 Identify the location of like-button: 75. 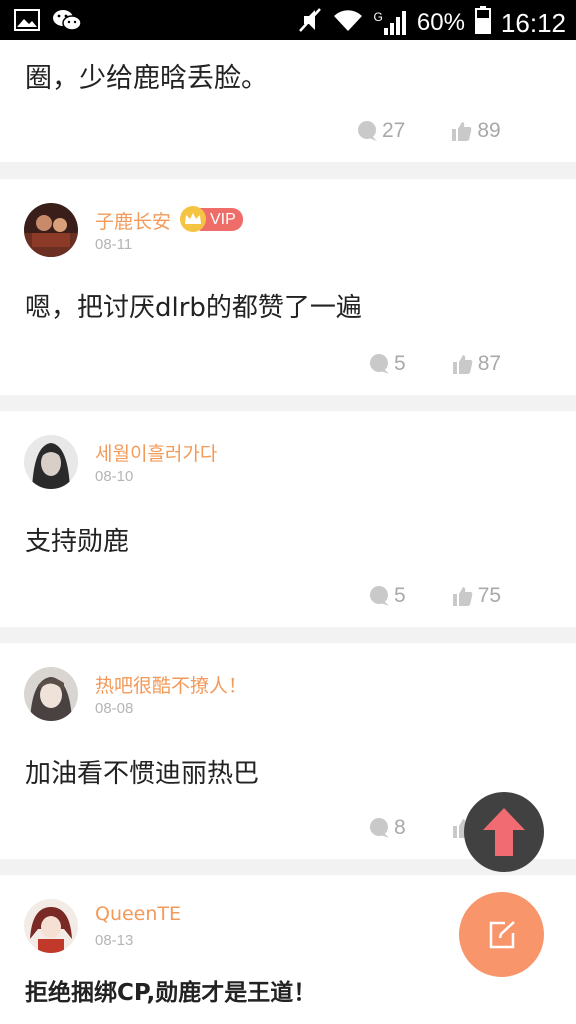
(476, 596).